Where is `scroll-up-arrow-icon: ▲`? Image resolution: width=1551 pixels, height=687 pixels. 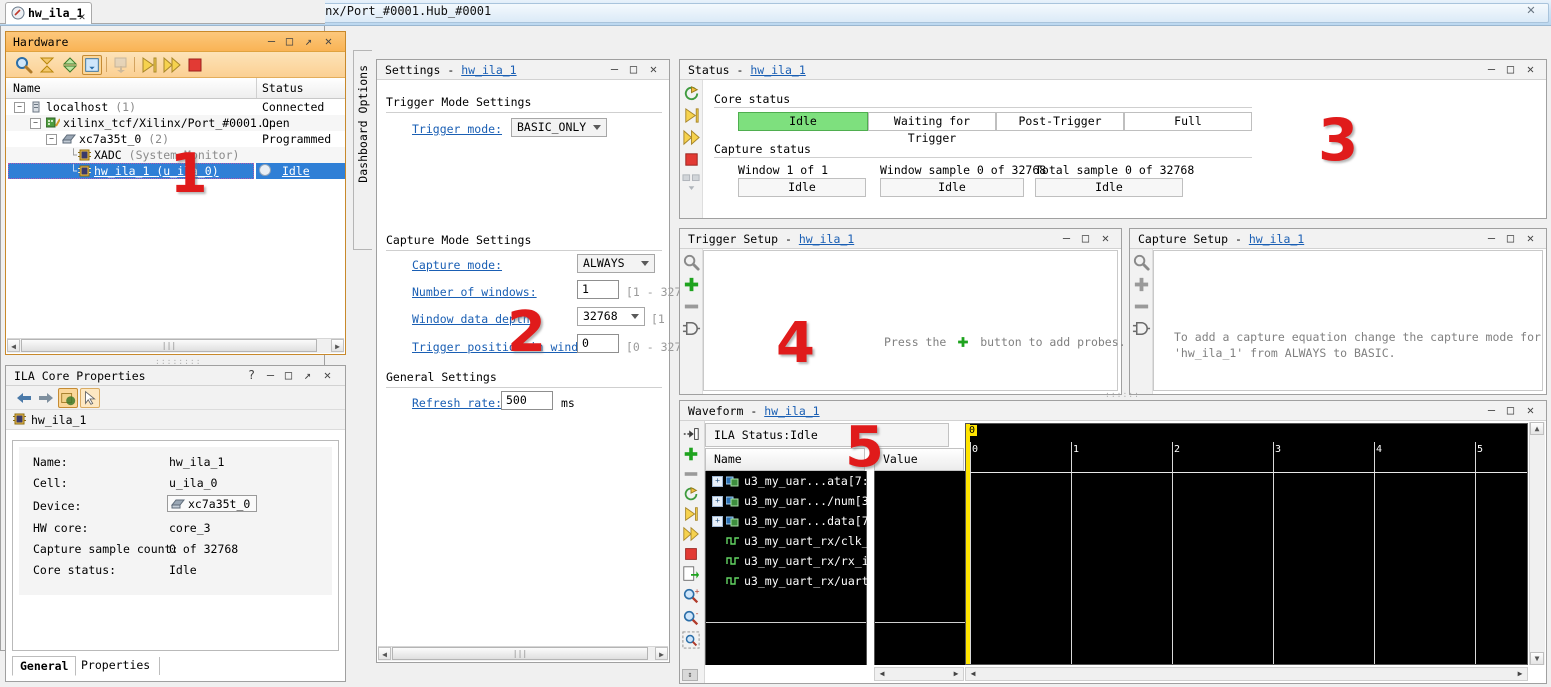 scroll-up-arrow-icon: ▲ is located at coordinates (1537, 428).